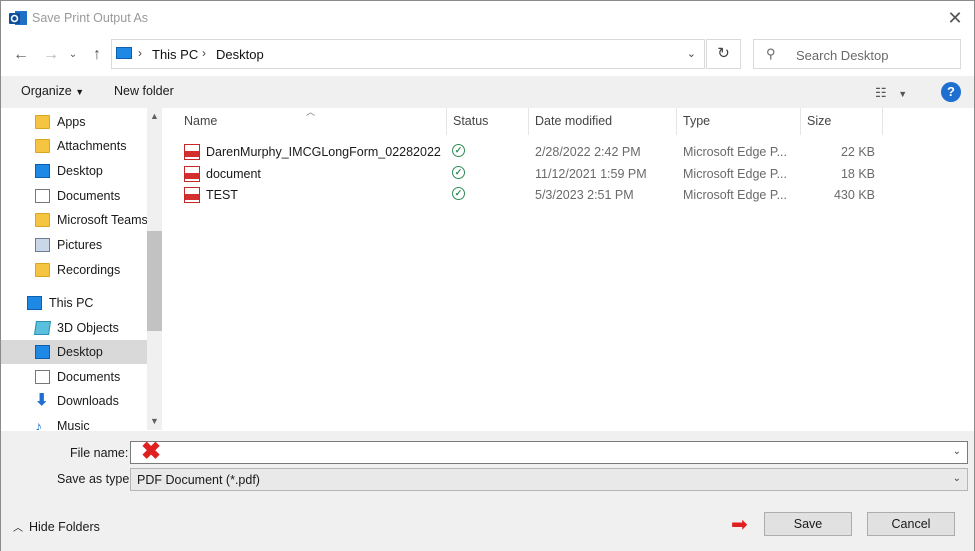 This screenshot has height=551, width=975. What do you see at coordinates (175, 54) in the screenshot?
I see `breadcrumb-this-pc: This PC` at bounding box center [175, 54].